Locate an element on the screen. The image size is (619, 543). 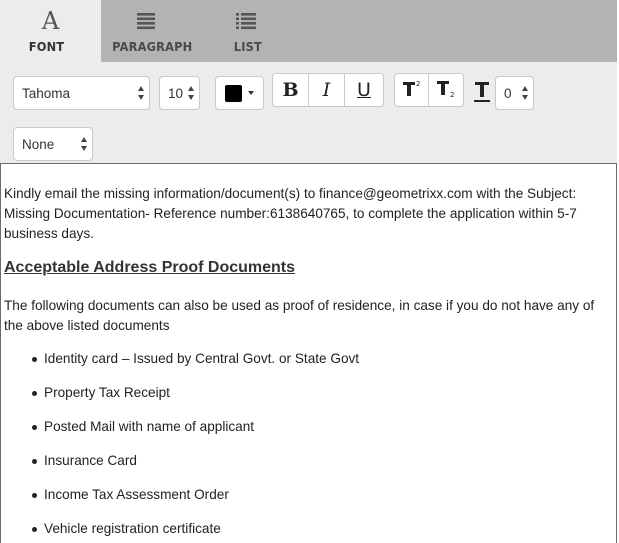
bold-button: B is located at coordinates (290, 90).